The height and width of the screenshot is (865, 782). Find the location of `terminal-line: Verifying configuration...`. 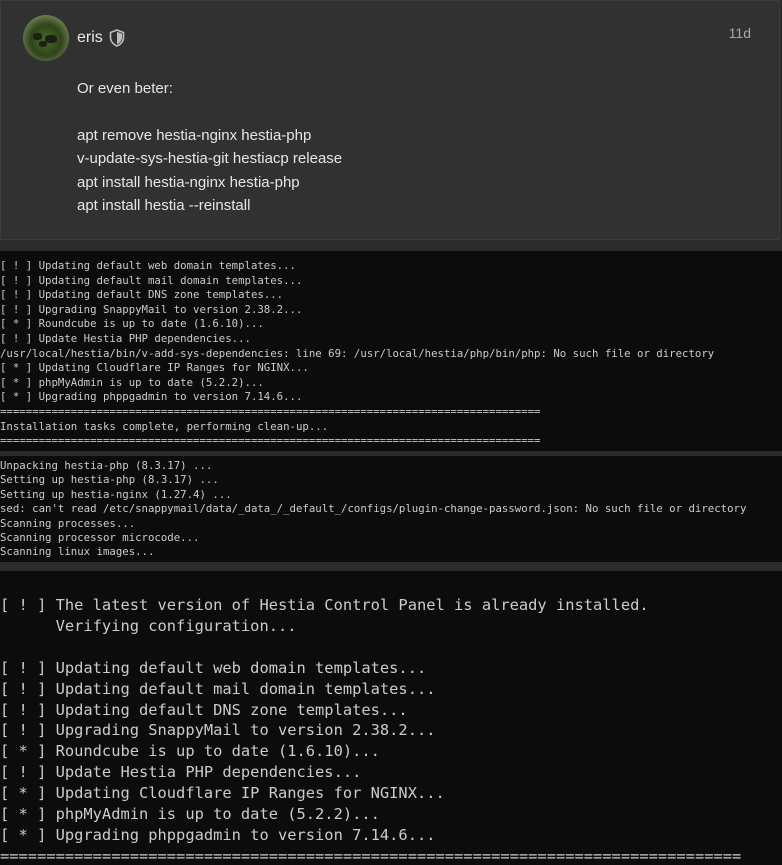

terminal-line: Verifying configuration... is located at coordinates (148, 625).